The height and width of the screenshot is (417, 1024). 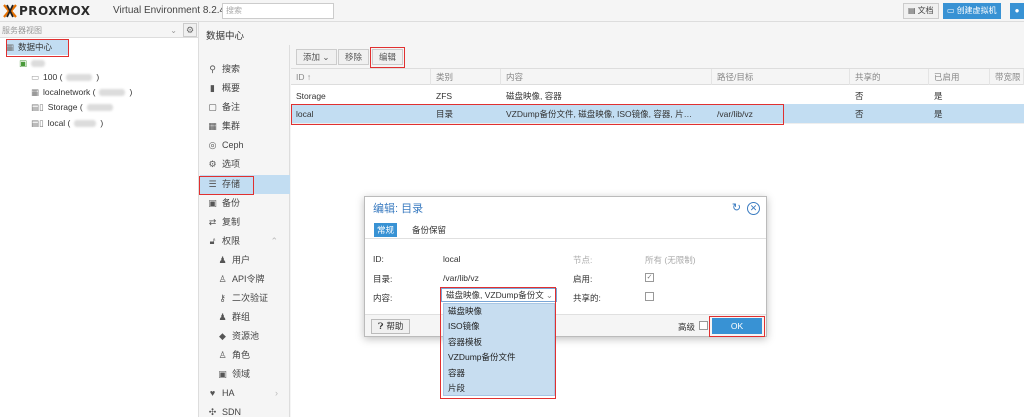 I want to click on content-select: 磁盘映像, VZDump备份文件 ⌄, so click(x=499, y=295).